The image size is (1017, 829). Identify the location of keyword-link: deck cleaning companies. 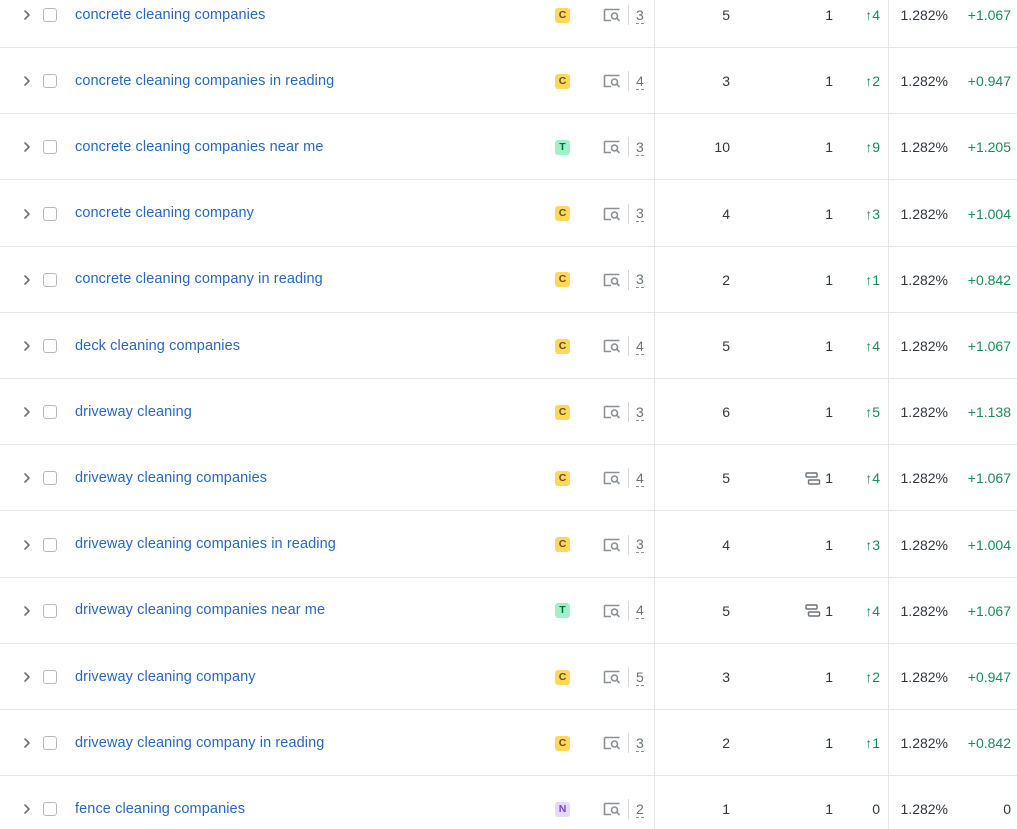
(157, 346).